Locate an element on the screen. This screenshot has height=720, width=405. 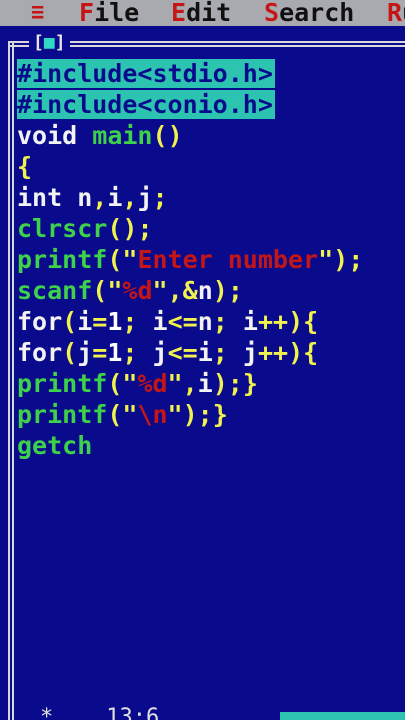
menu-search-hotkey: S is located at coordinates (272, 13).